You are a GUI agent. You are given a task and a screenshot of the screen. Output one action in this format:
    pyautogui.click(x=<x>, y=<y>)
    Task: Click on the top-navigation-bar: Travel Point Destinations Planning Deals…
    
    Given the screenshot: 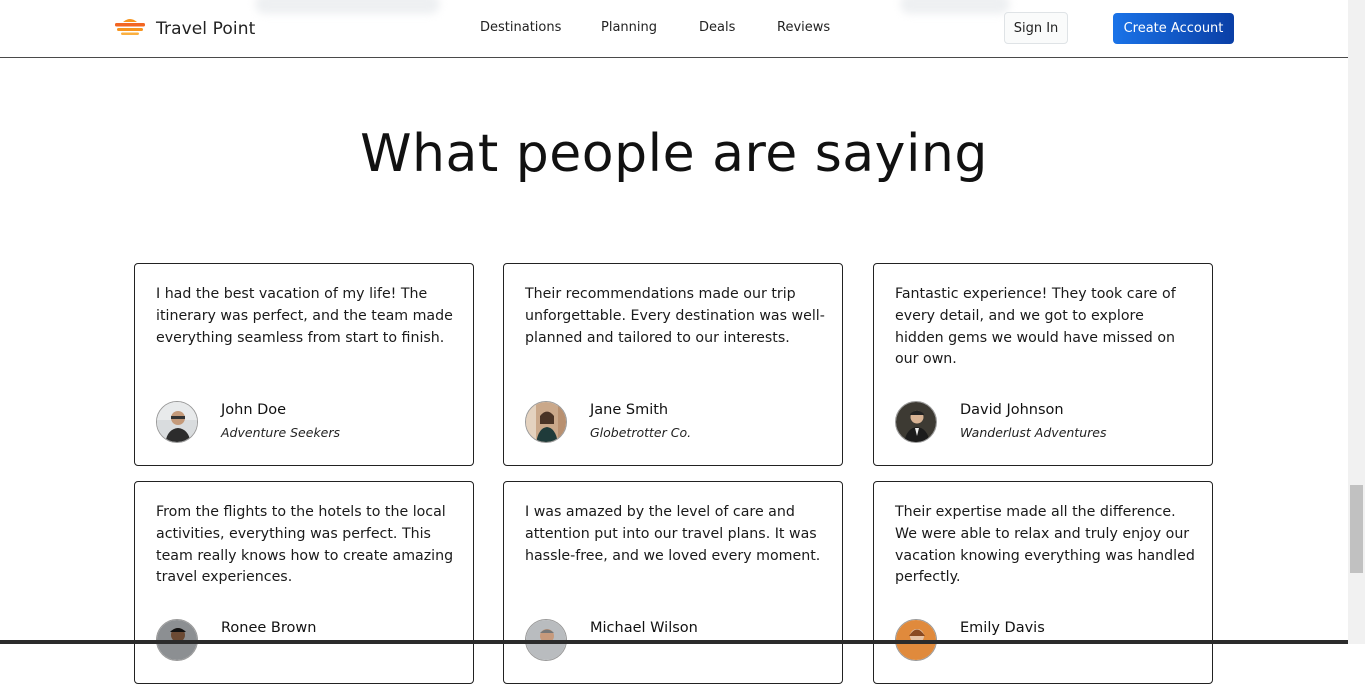 What is the action you would take?
    pyautogui.click(x=674, y=29)
    